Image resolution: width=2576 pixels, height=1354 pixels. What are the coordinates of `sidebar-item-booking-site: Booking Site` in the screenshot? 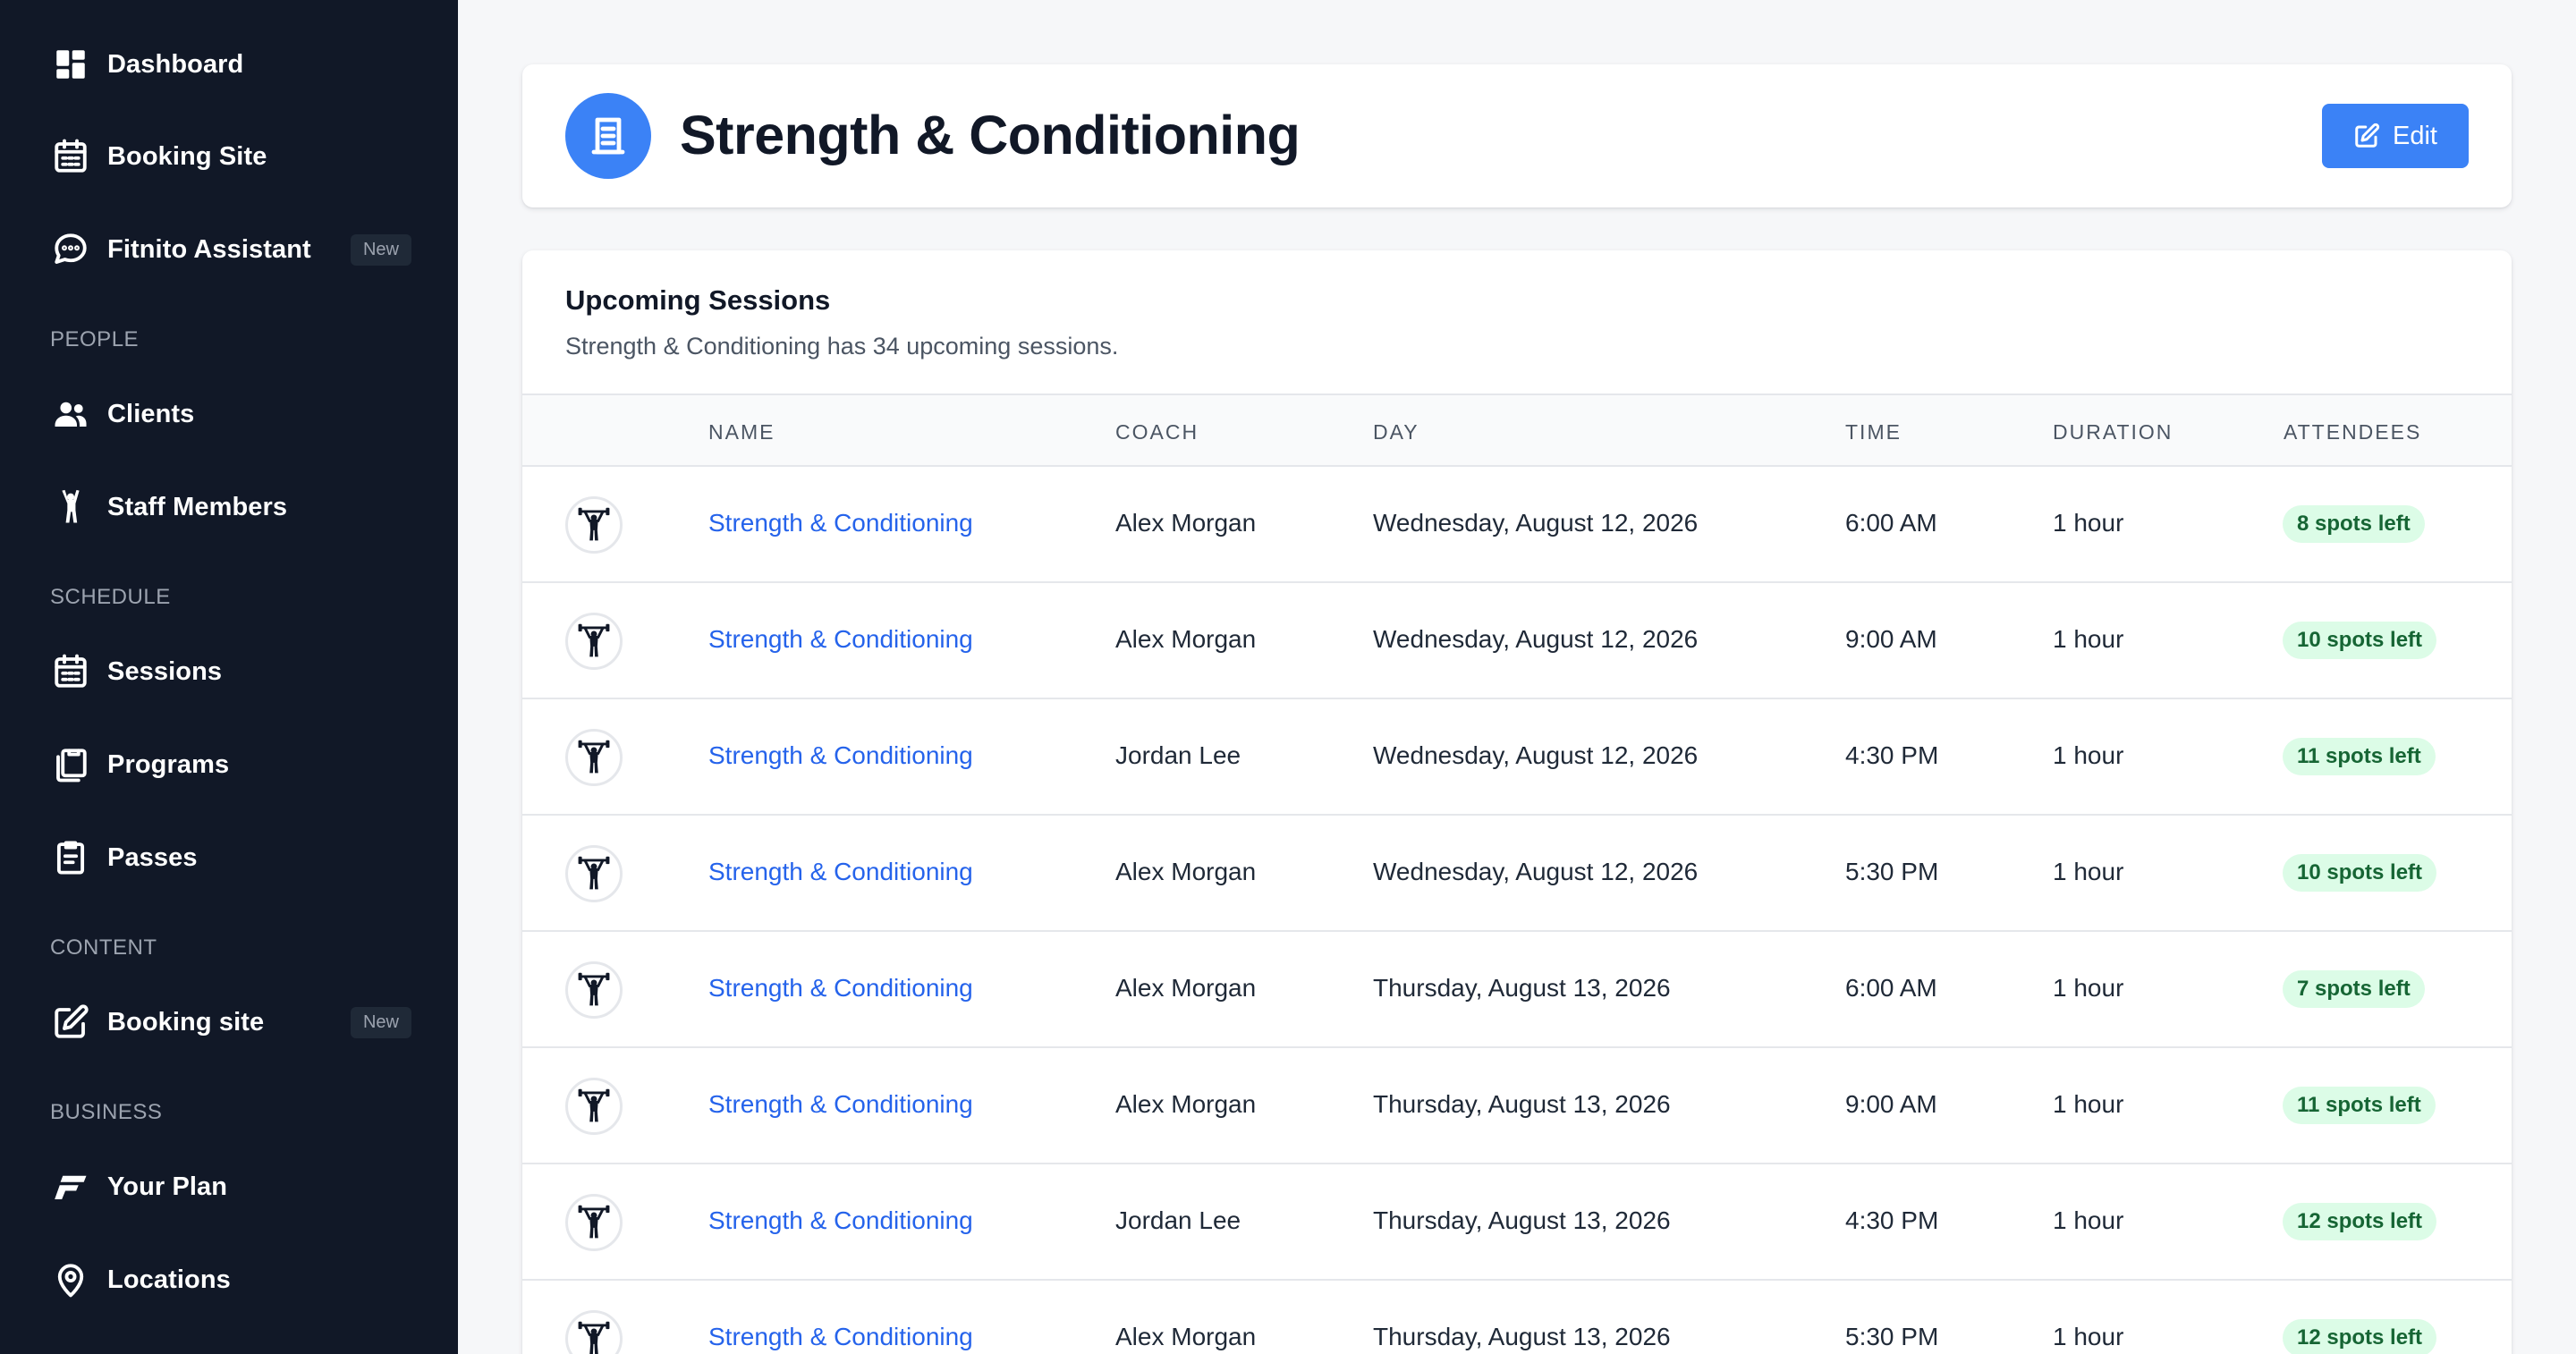 It's located at (230, 156).